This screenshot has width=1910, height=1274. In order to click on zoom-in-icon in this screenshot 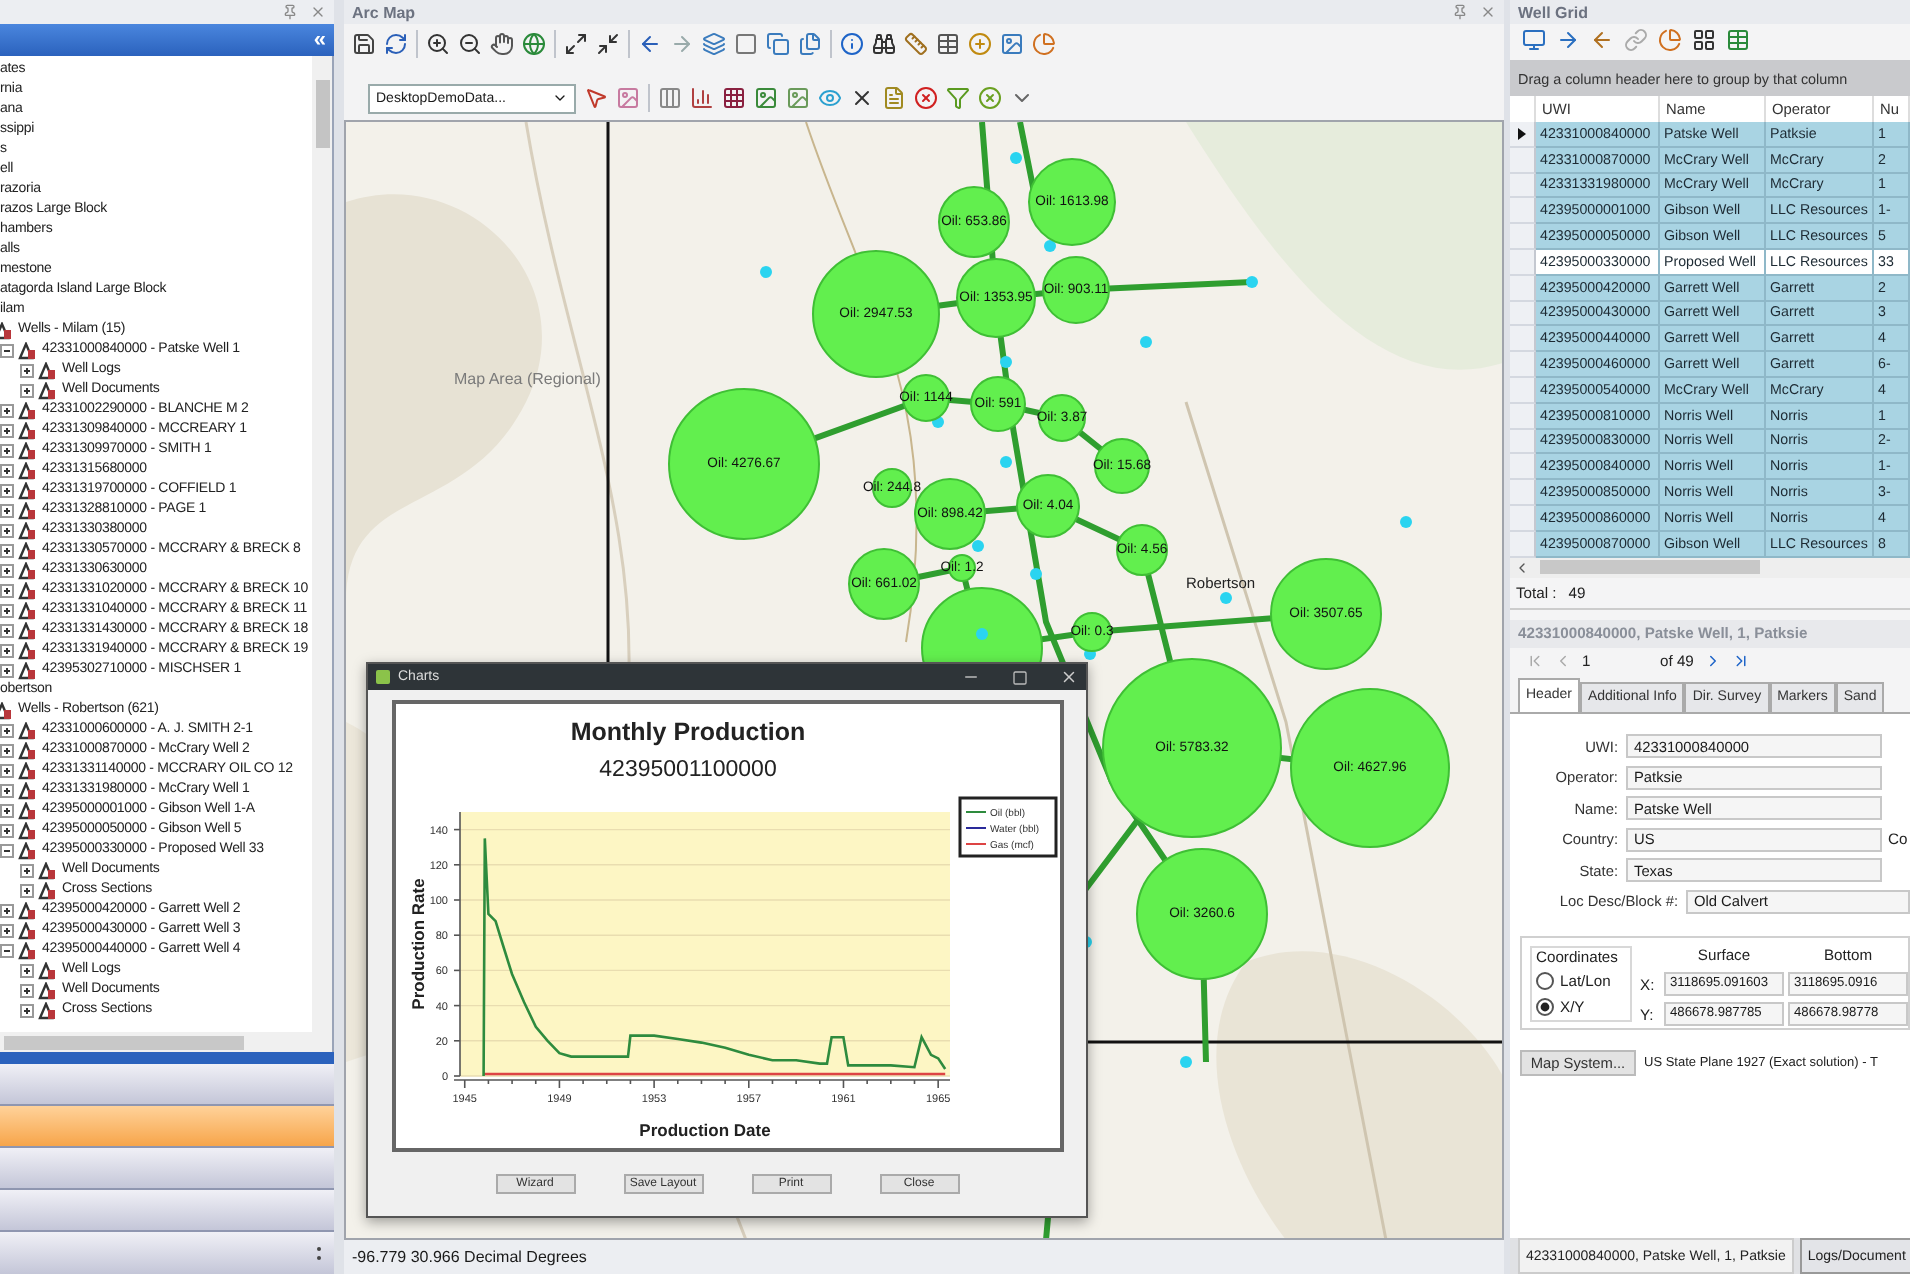, I will do `click(438, 44)`.